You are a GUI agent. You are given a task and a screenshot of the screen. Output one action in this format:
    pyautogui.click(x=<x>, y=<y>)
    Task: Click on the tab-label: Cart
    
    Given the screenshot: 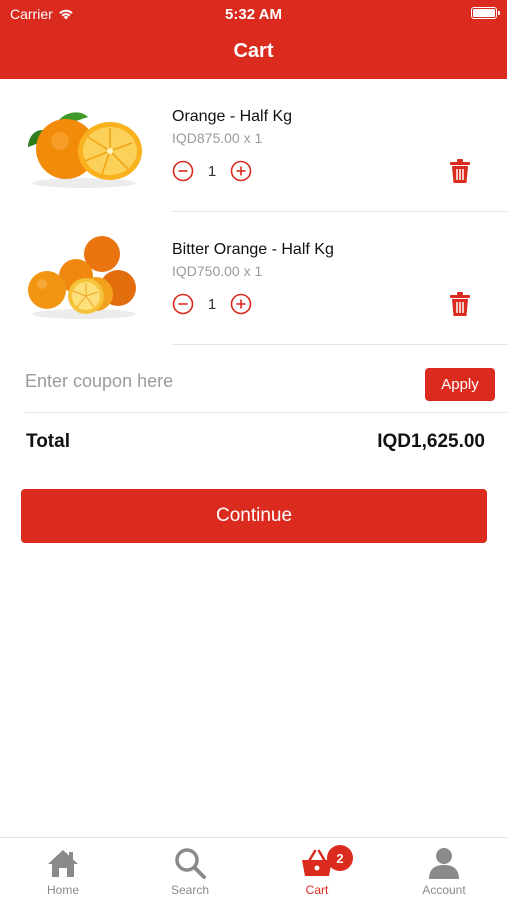 What is the action you would take?
    pyautogui.click(x=317, y=890)
    